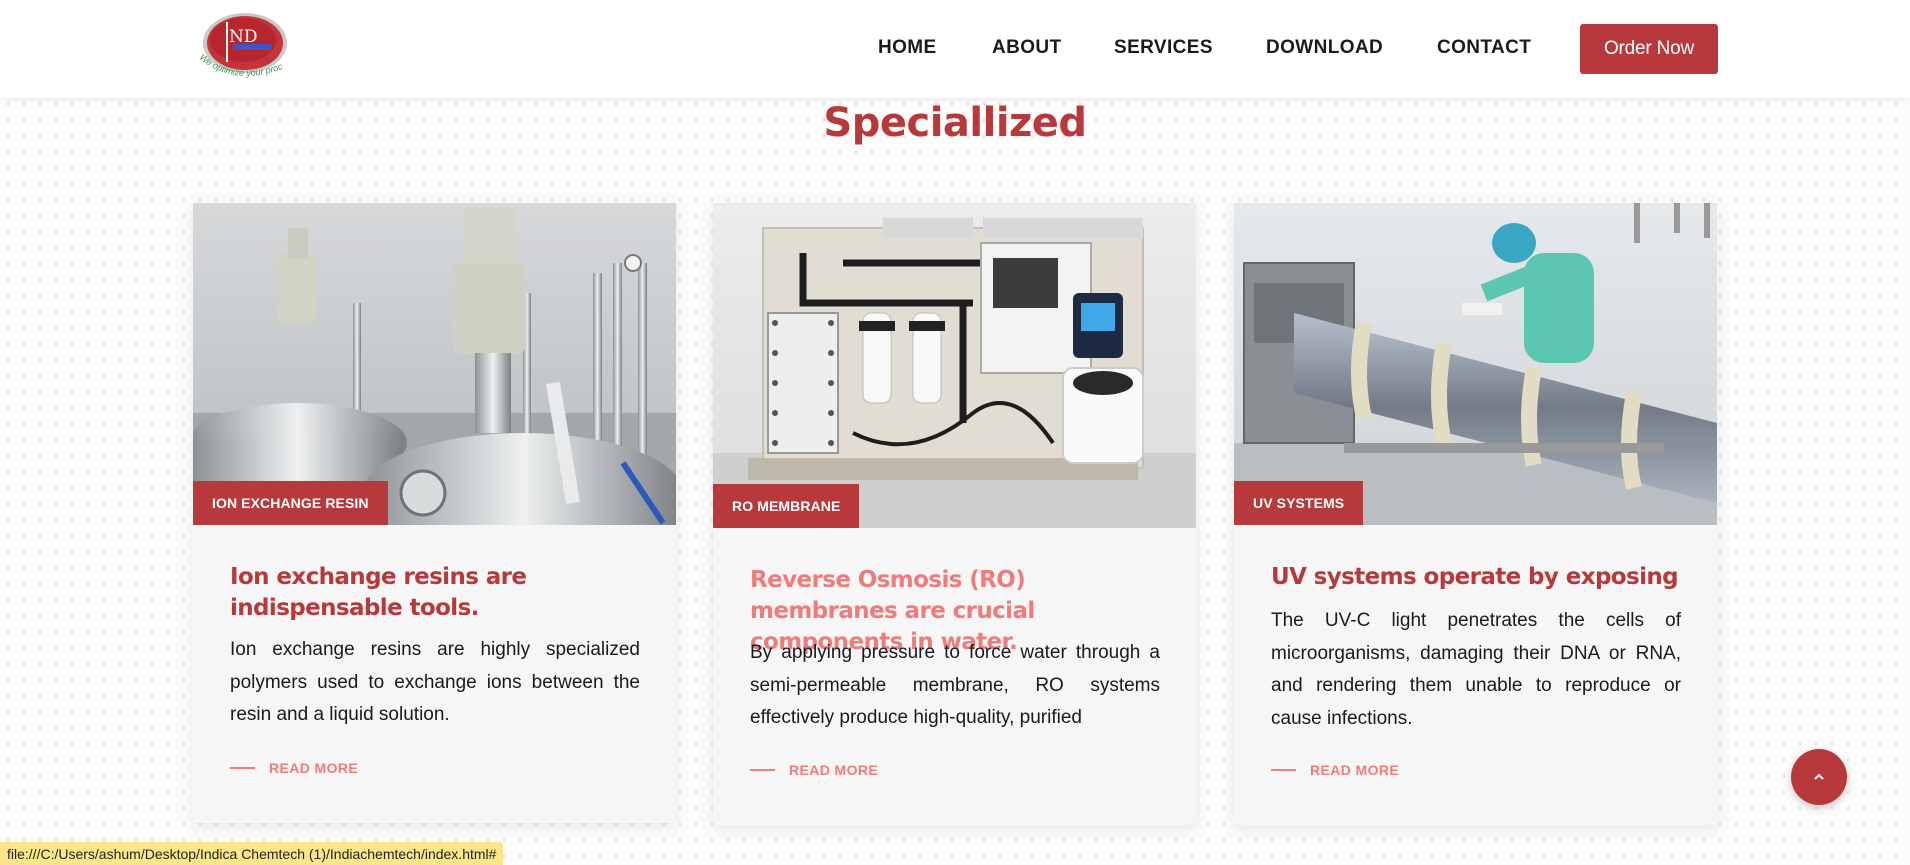 The height and width of the screenshot is (865, 1910). What do you see at coordinates (1027, 48) in the screenshot?
I see `nav-about: ABOUT` at bounding box center [1027, 48].